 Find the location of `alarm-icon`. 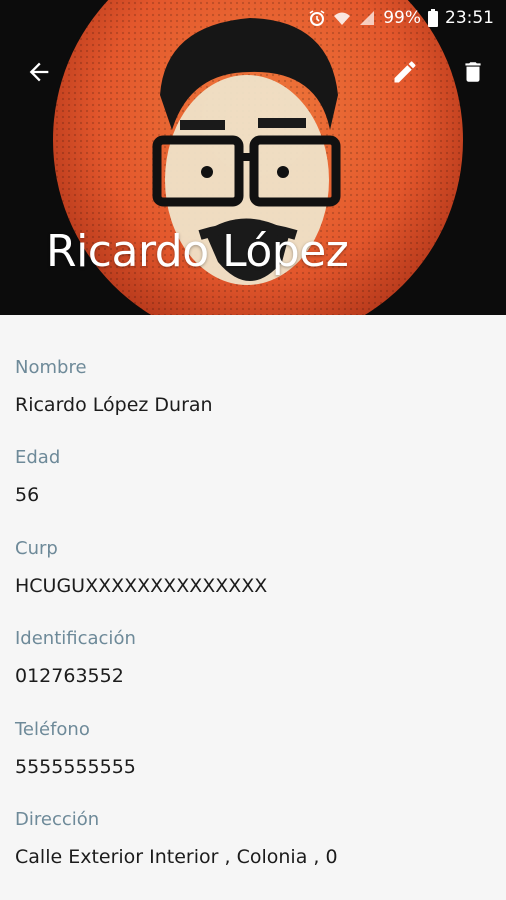

alarm-icon is located at coordinates (317, 18).